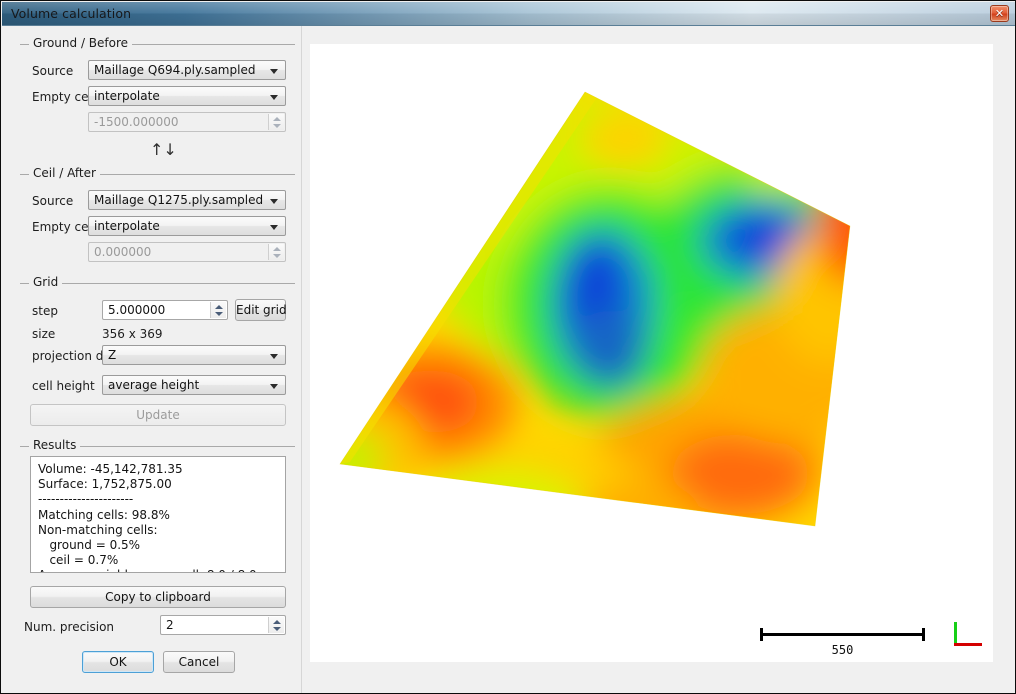 This screenshot has width=1016, height=694. What do you see at coordinates (187, 122) in the screenshot?
I see `ground-height-spinbox: -1500.000000` at bounding box center [187, 122].